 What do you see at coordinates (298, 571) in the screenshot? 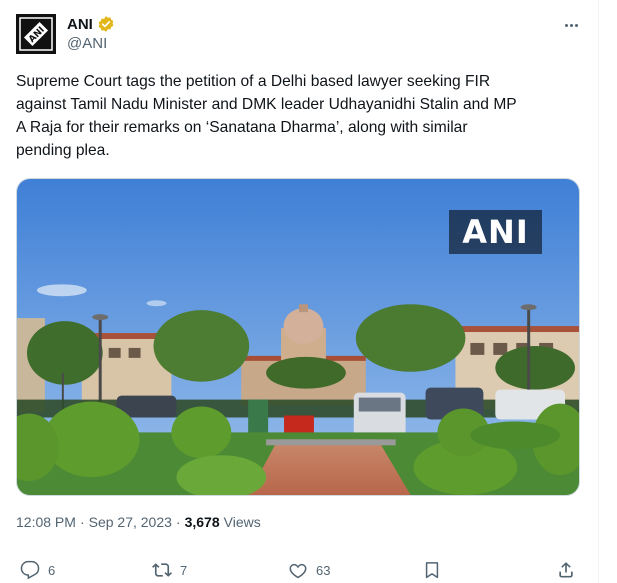
I see `like-icon` at bounding box center [298, 571].